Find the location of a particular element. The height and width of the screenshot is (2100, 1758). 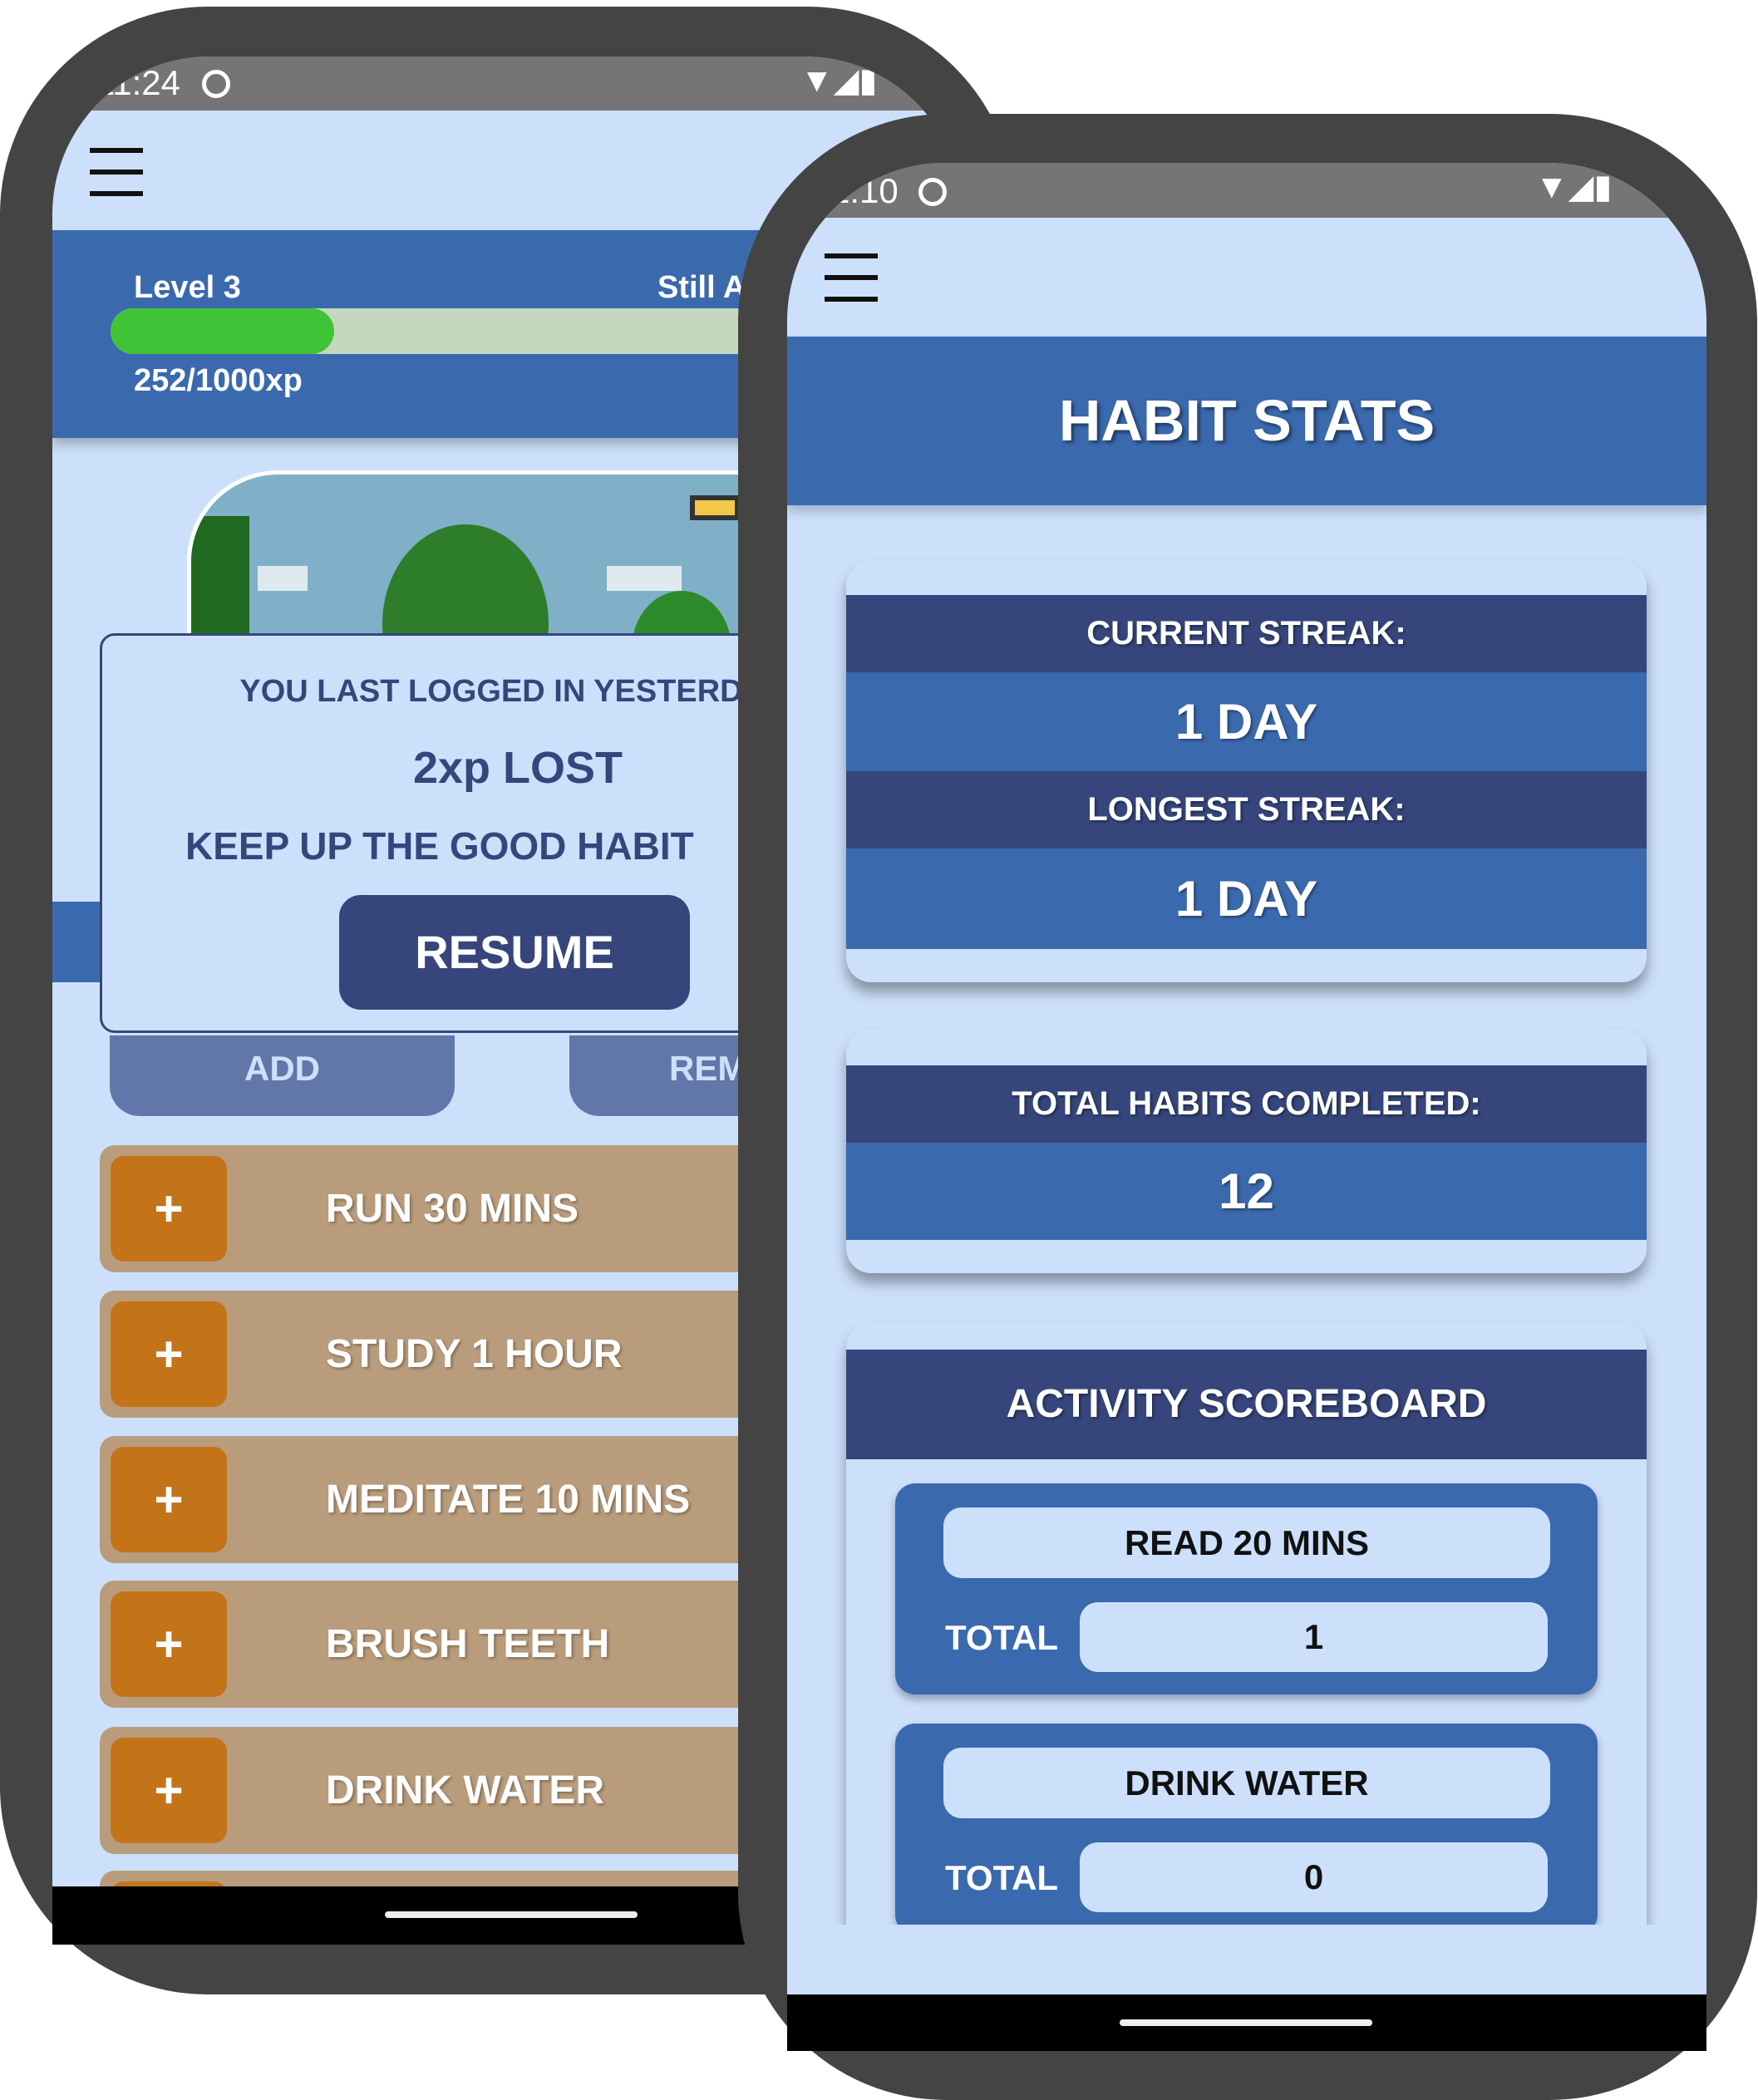

habit-label: BRUSH TEETH is located at coordinates (468, 1644).